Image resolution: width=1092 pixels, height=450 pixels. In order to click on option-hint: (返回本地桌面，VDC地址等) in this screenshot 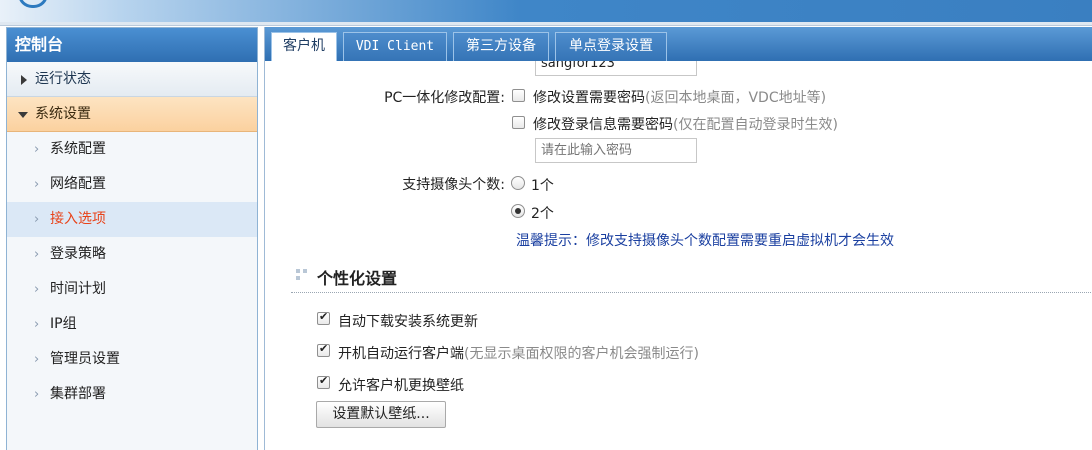, I will do `click(736, 98)`.